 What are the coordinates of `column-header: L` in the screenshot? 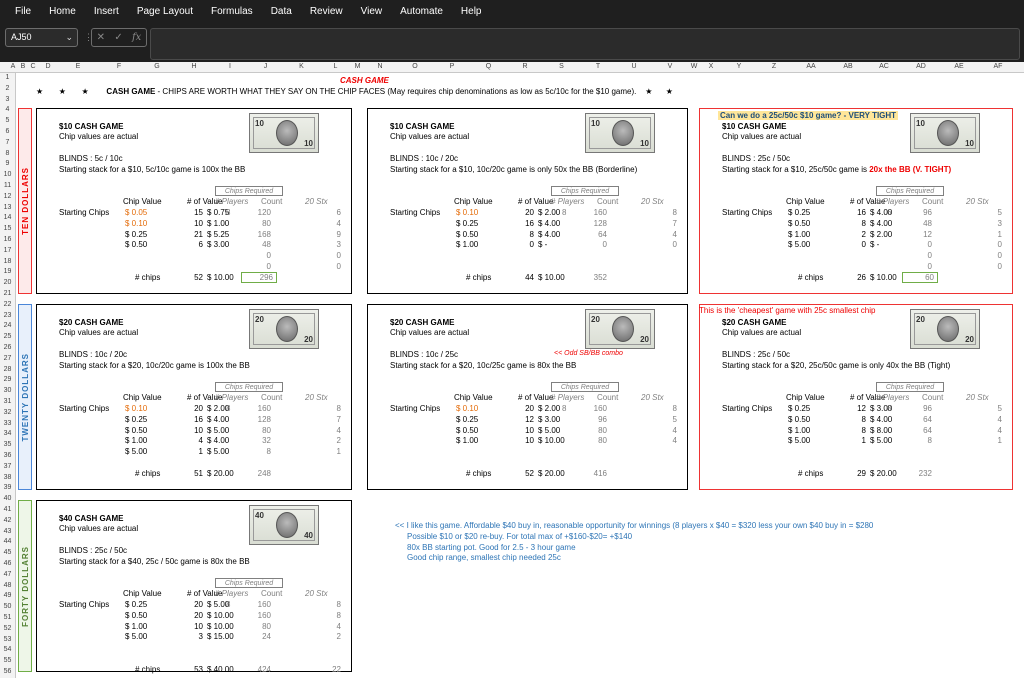 It's located at (335, 66).